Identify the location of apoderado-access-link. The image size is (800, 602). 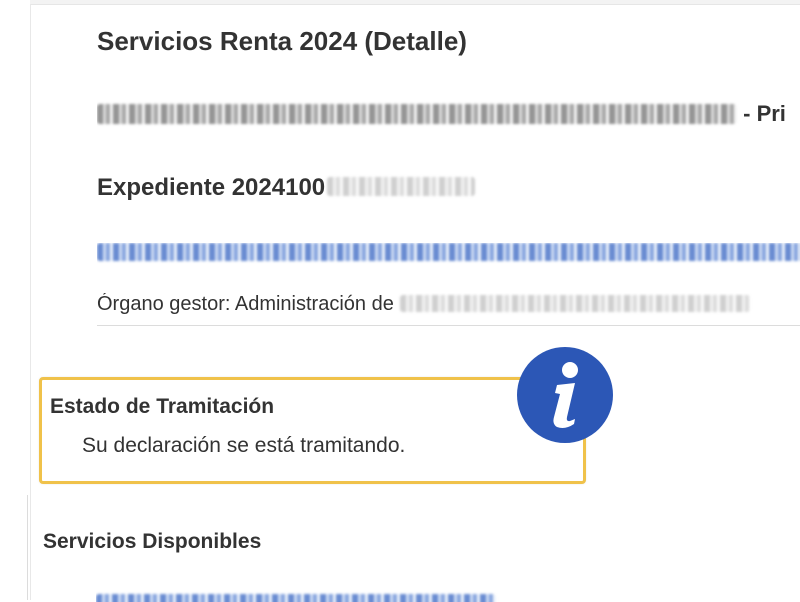
(448, 256).